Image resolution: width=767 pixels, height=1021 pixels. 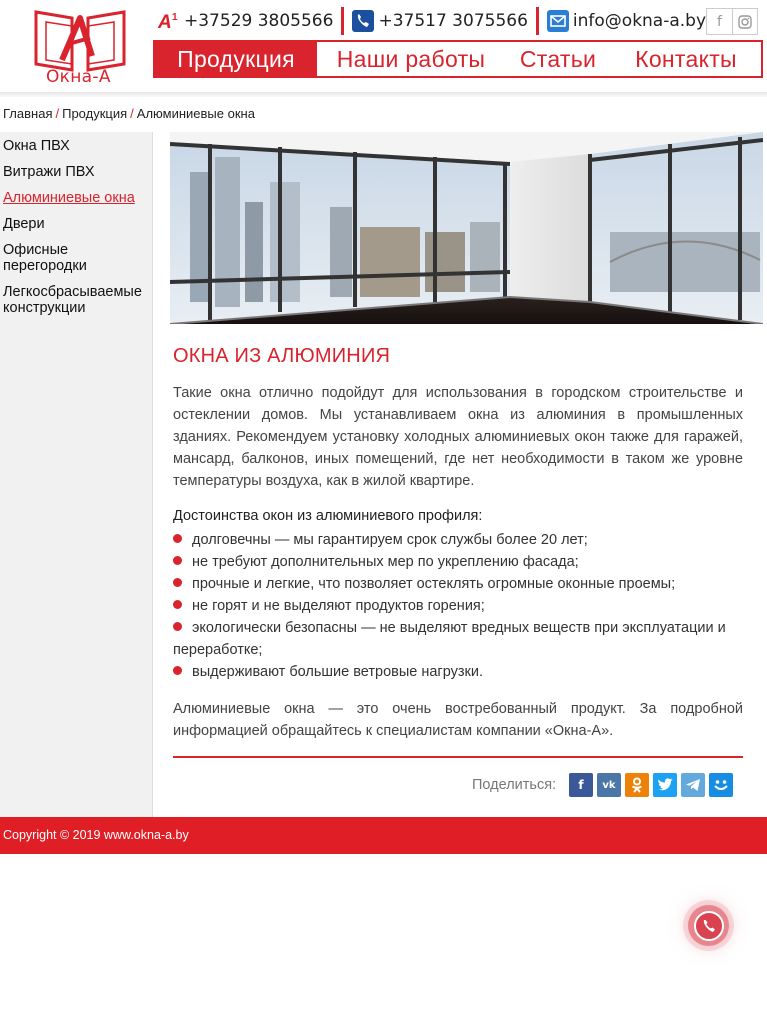 I want to click on nav-contacts: Контакты, so click(x=686, y=59).